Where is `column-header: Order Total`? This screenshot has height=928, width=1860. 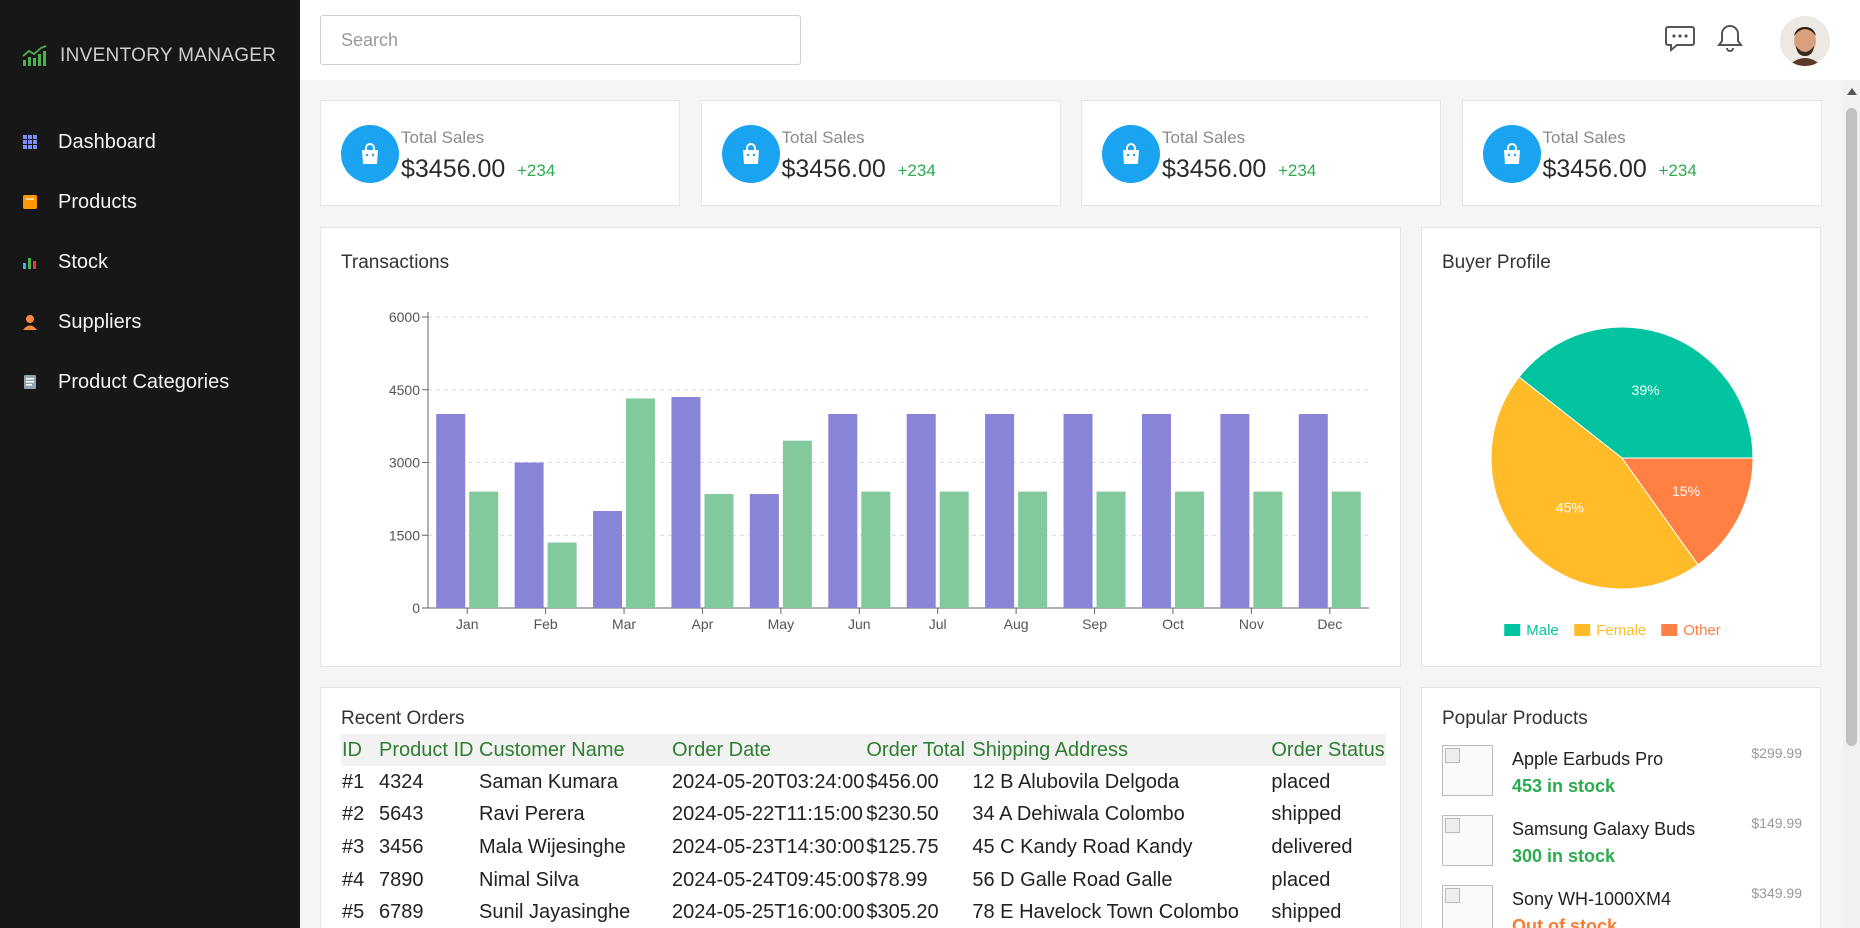
column-header: Order Total is located at coordinates (918, 750).